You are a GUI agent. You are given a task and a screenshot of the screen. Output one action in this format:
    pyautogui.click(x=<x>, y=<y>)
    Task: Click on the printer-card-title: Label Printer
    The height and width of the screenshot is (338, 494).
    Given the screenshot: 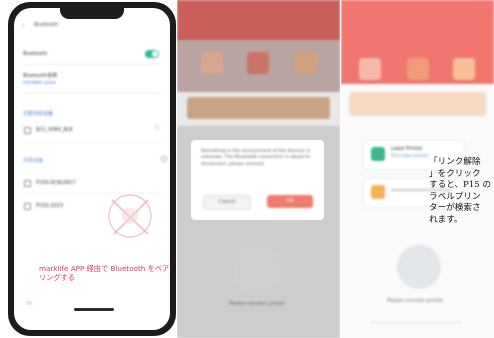 What is the action you would take?
    pyautogui.click(x=407, y=149)
    